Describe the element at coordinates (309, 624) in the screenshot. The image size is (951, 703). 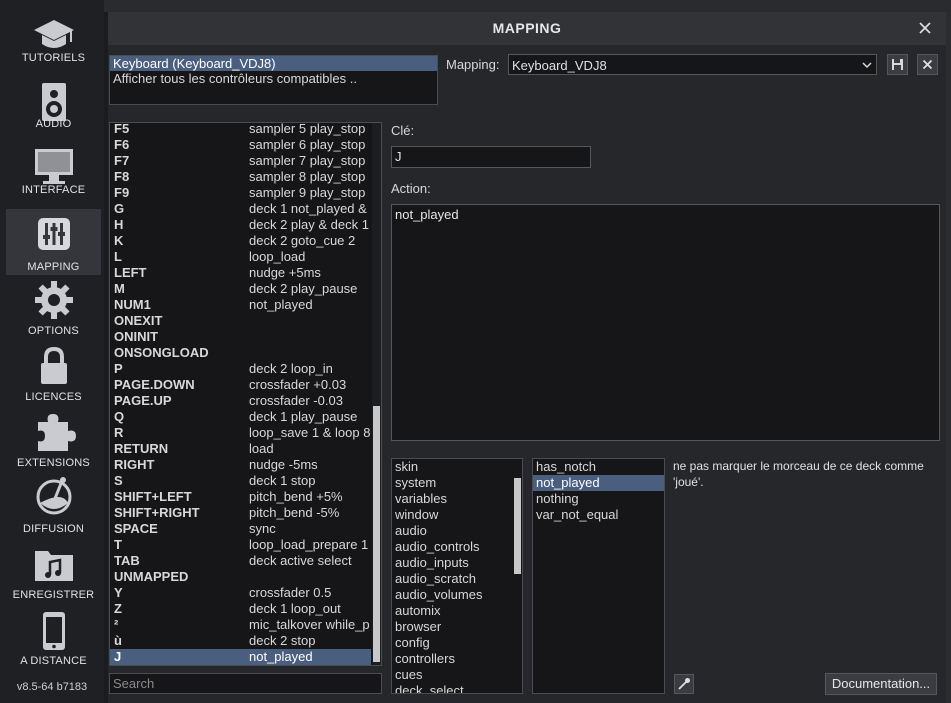
I see `key-mapping-action: mic_talkover while_p` at that location.